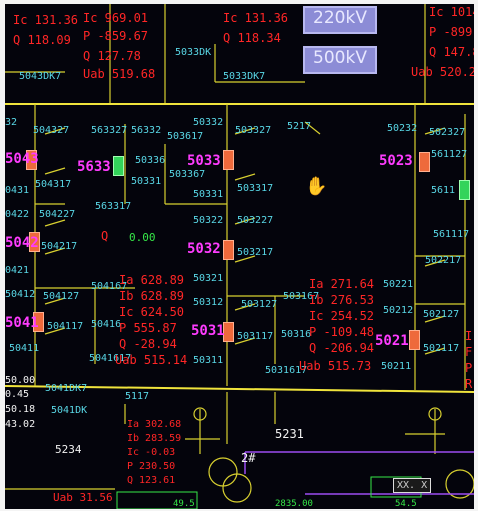  What do you see at coordinates (113, 207) in the screenshot?
I see `switch-563317: 563317` at bounding box center [113, 207].